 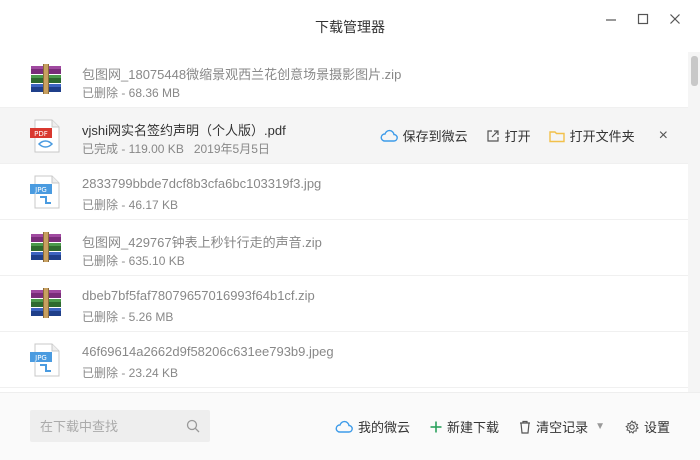 I want to click on plus-icon, so click(x=436, y=426).